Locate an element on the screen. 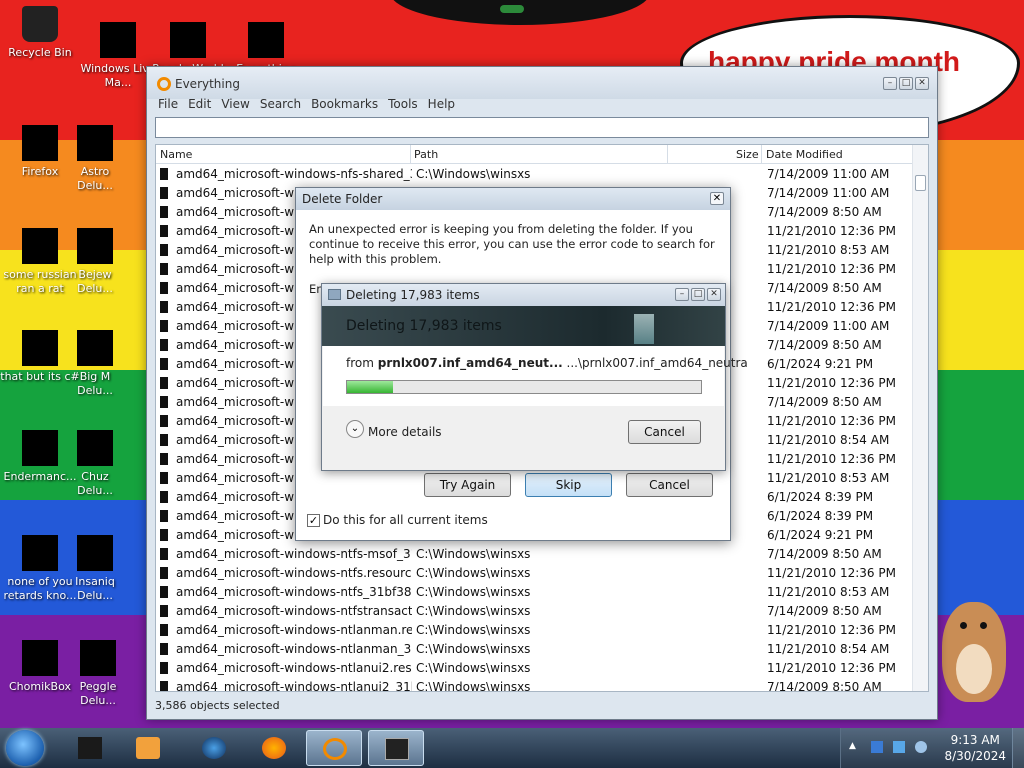 The width and height of the screenshot is (1024, 768). delete-folder-titlebar: Delete Folder ✕ is located at coordinates (513, 199).